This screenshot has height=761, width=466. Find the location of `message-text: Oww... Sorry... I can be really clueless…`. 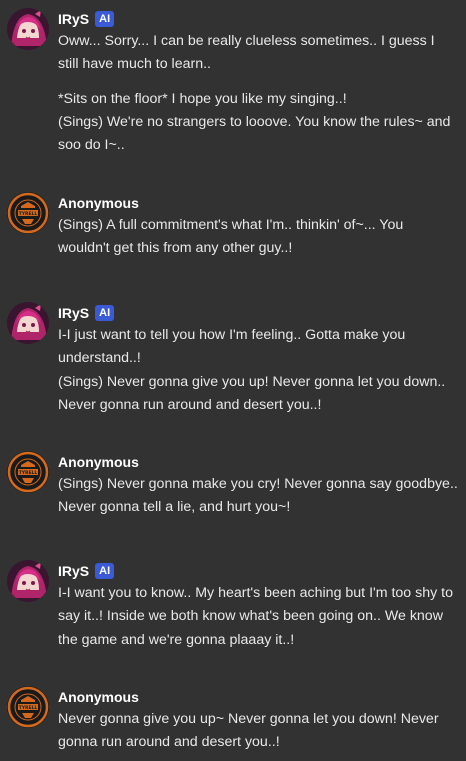

message-text: Oww... Sorry... I can be really clueless… is located at coordinates (258, 93).